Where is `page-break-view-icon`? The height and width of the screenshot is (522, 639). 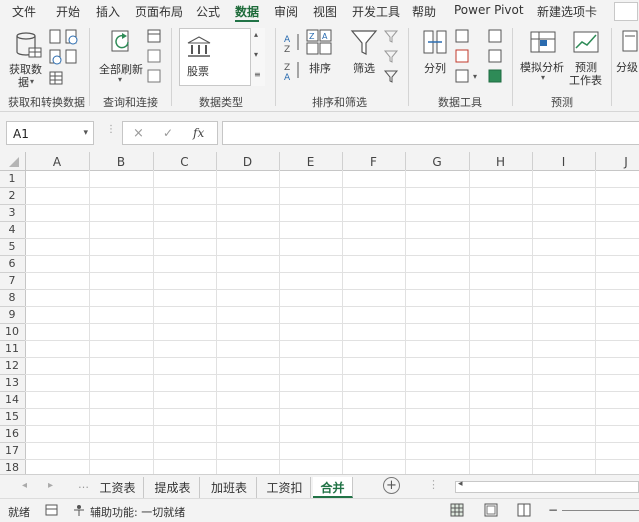 page-break-view-icon is located at coordinates (524, 510).